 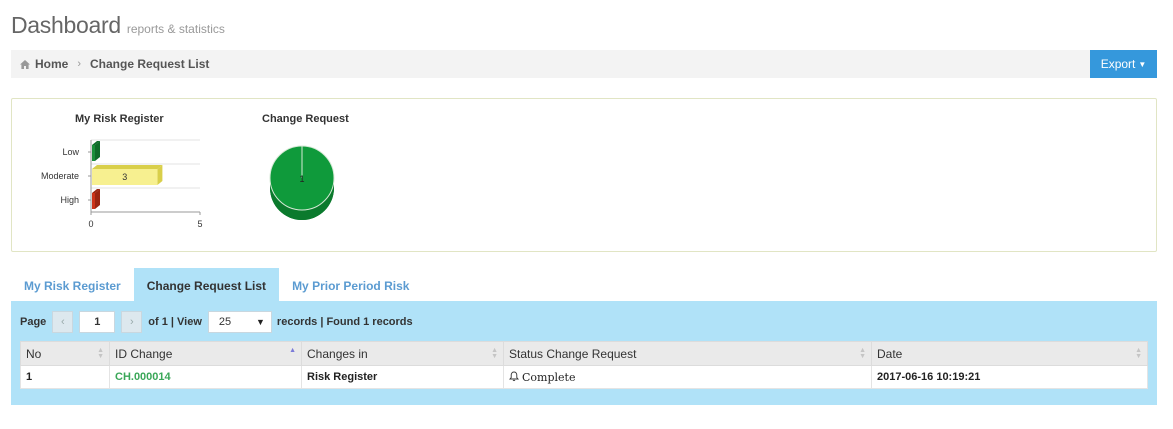 I want to click on cell-date: 2017-06-16 10:19:21, so click(x=1009, y=377).